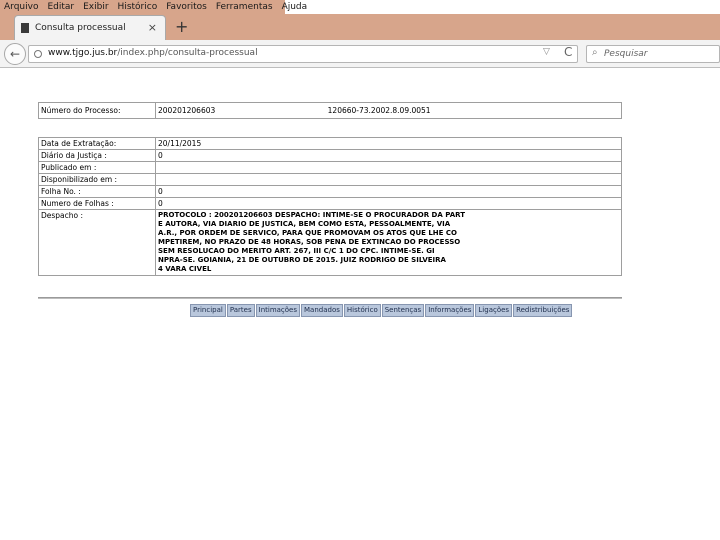 The width and height of the screenshot is (720, 540). What do you see at coordinates (295, 7) in the screenshot?
I see `menu-help: Ajuda` at bounding box center [295, 7].